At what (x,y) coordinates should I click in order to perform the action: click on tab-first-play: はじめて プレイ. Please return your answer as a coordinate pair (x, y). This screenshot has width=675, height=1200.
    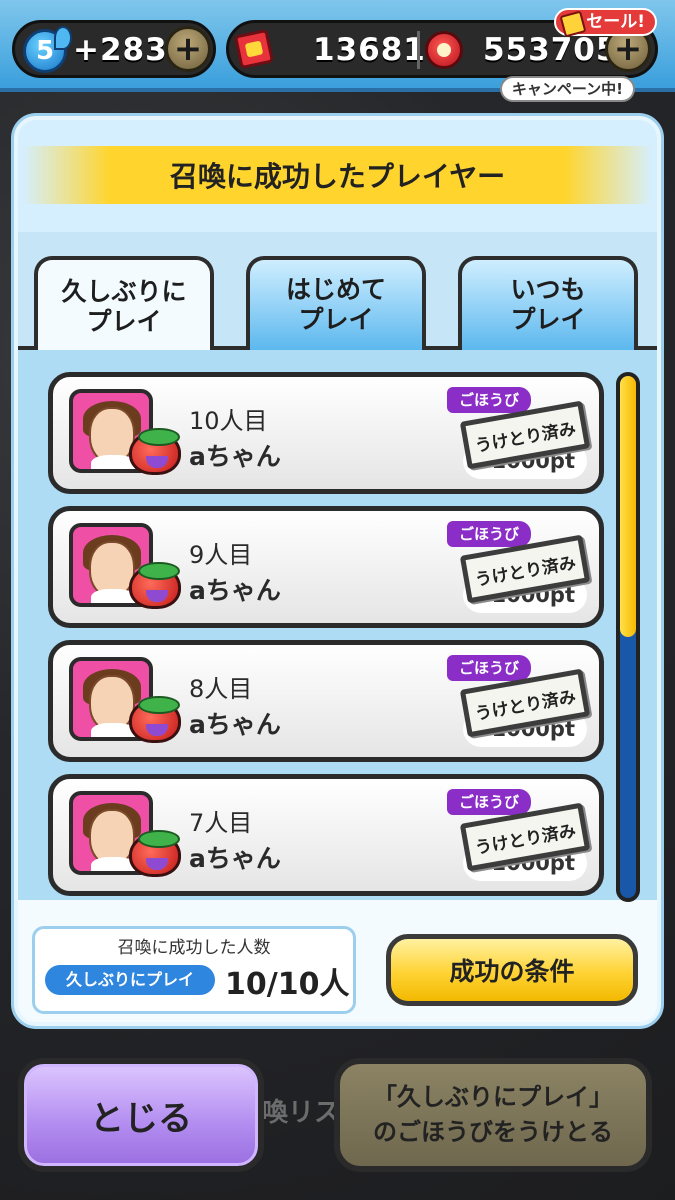
    Looking at the image, I should click on (336, 303).